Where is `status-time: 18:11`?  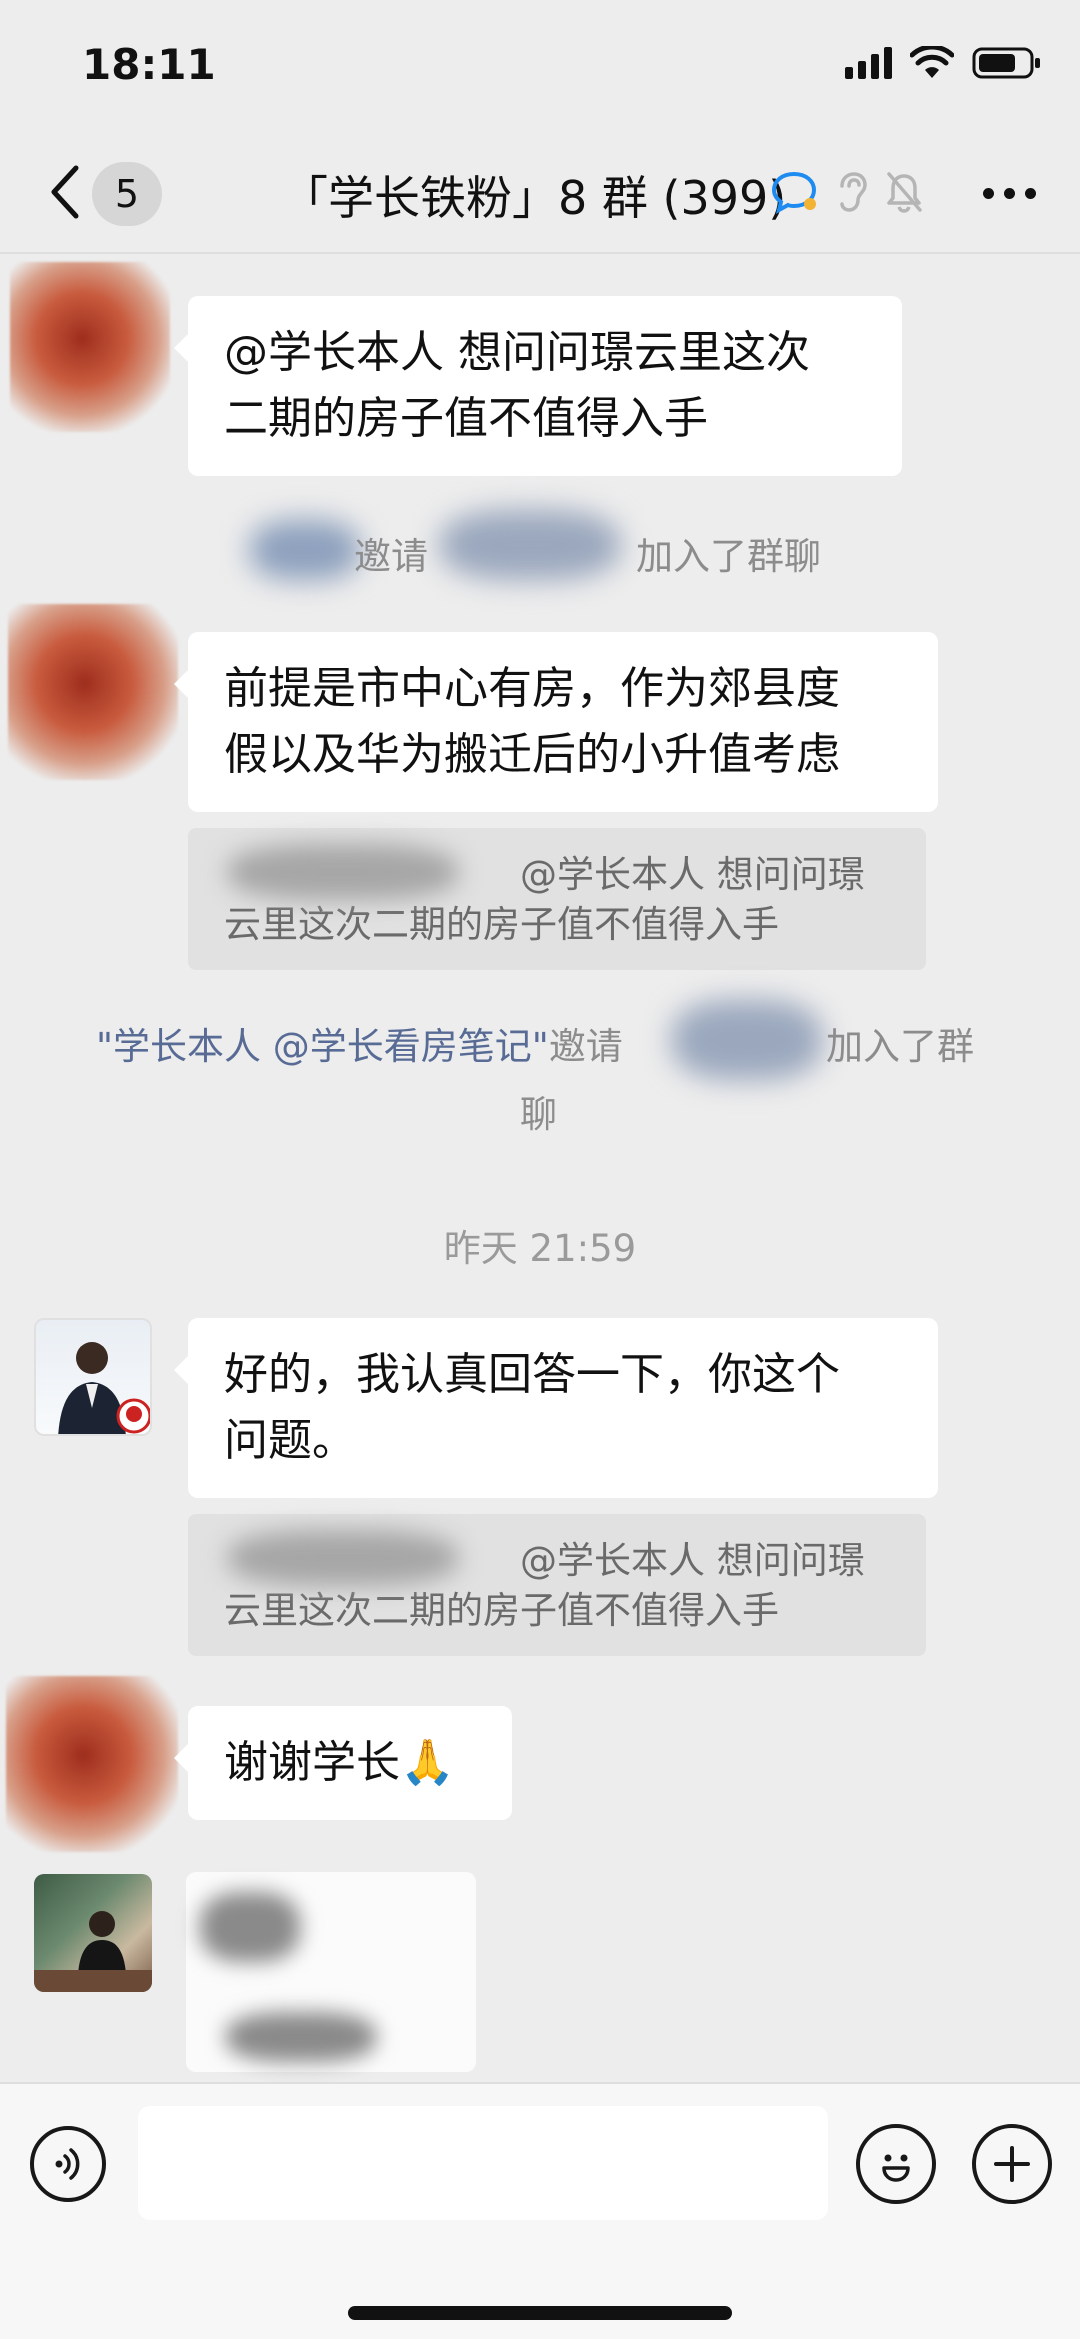 status-time: 18:11 is located at coordinates (149, 64).